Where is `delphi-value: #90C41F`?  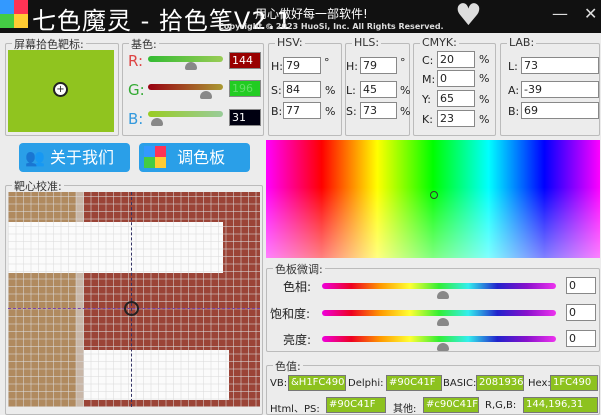
delphi-value: #90C41F is located at coordinates (414, 383).